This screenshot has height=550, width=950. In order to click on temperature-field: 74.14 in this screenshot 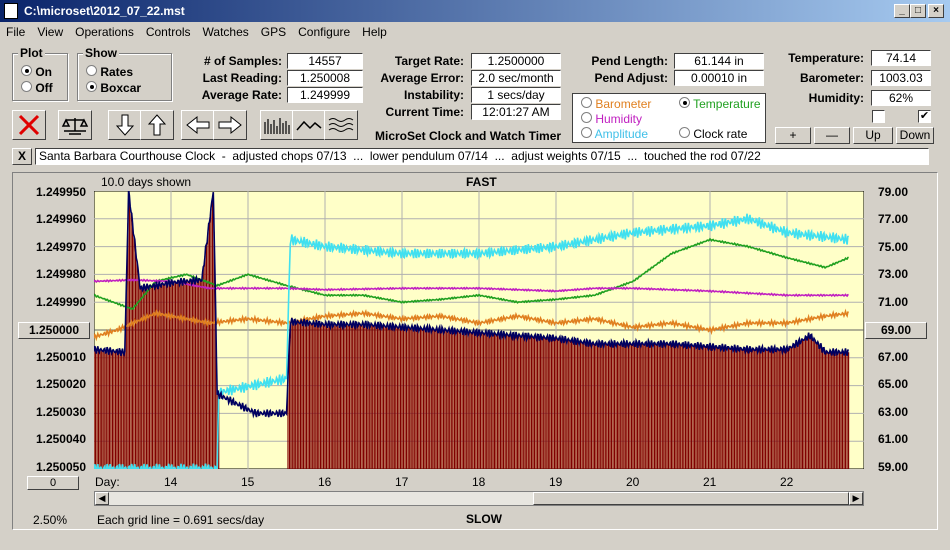, I will do `click(901, 58)`.